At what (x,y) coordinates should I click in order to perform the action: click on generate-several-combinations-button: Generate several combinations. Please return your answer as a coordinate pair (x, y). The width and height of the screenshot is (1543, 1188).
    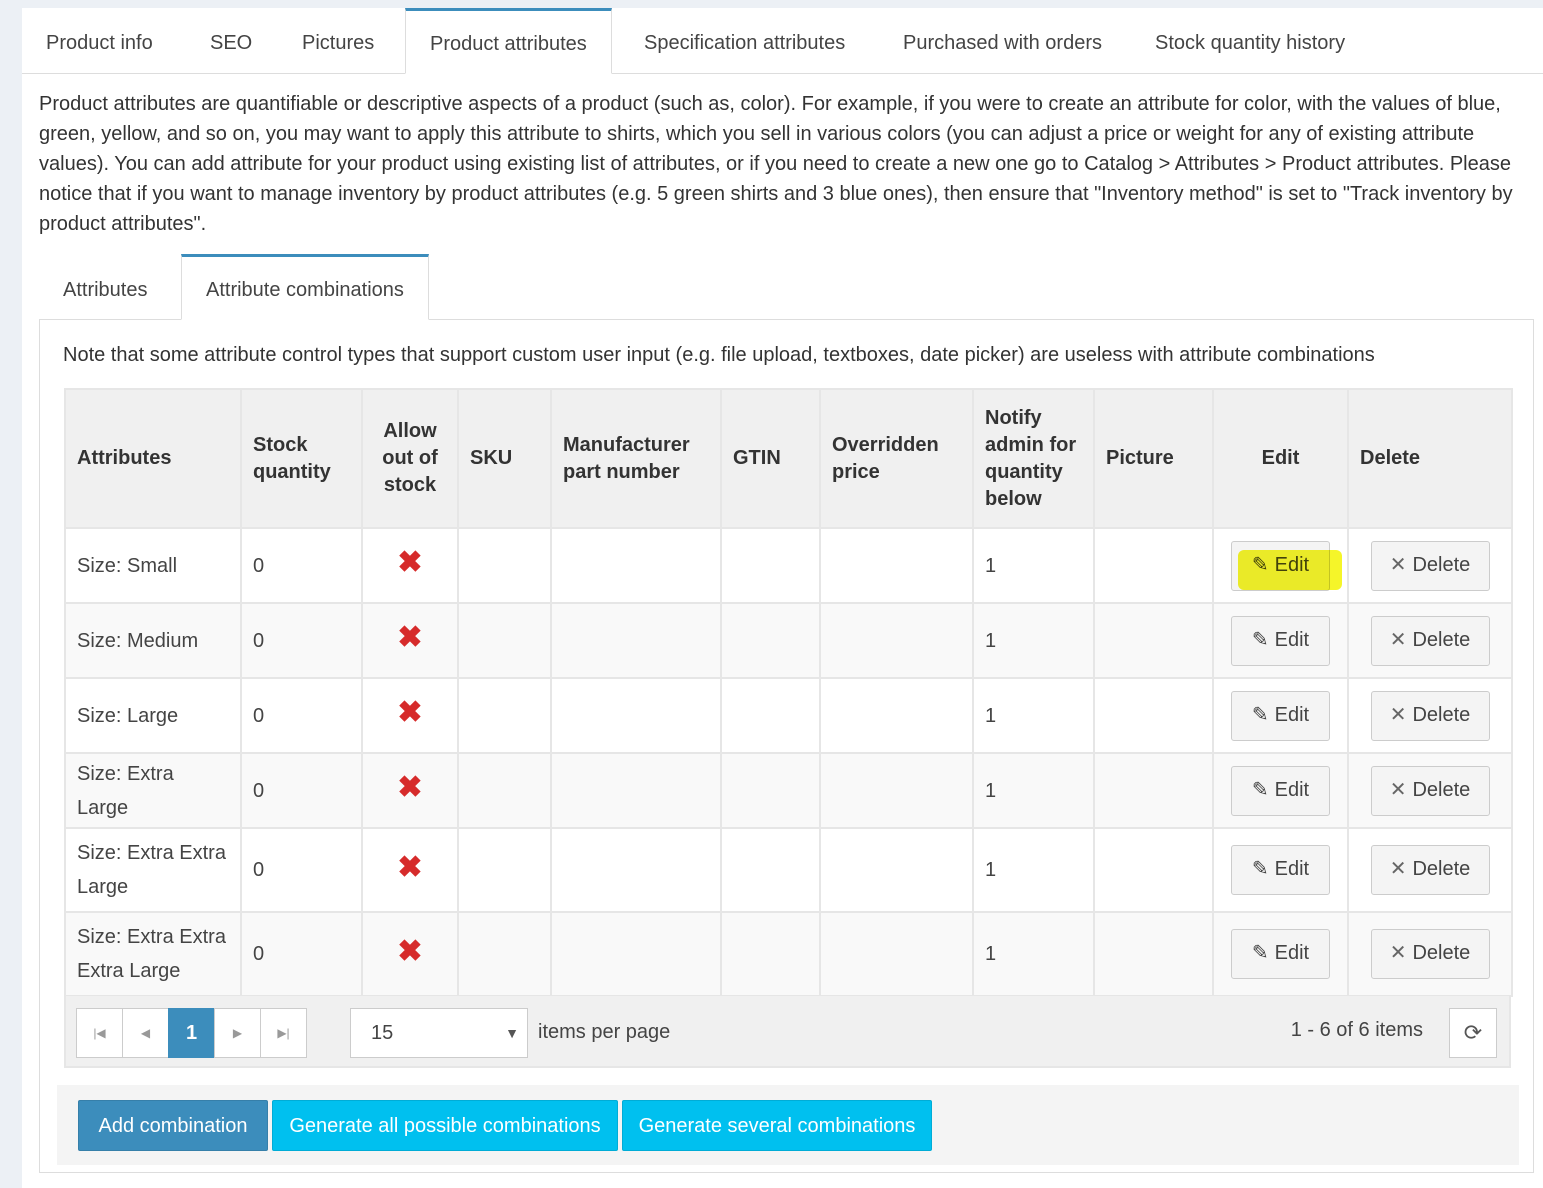
    Looking at the image, I should click on (777, 1125).